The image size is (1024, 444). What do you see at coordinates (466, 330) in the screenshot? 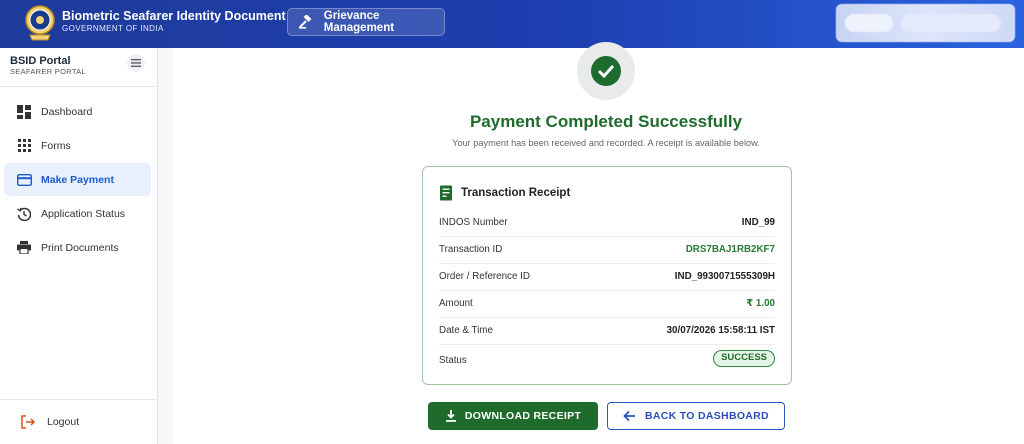
I see `row-label: Date & Time` at bounding box center [466, 330].